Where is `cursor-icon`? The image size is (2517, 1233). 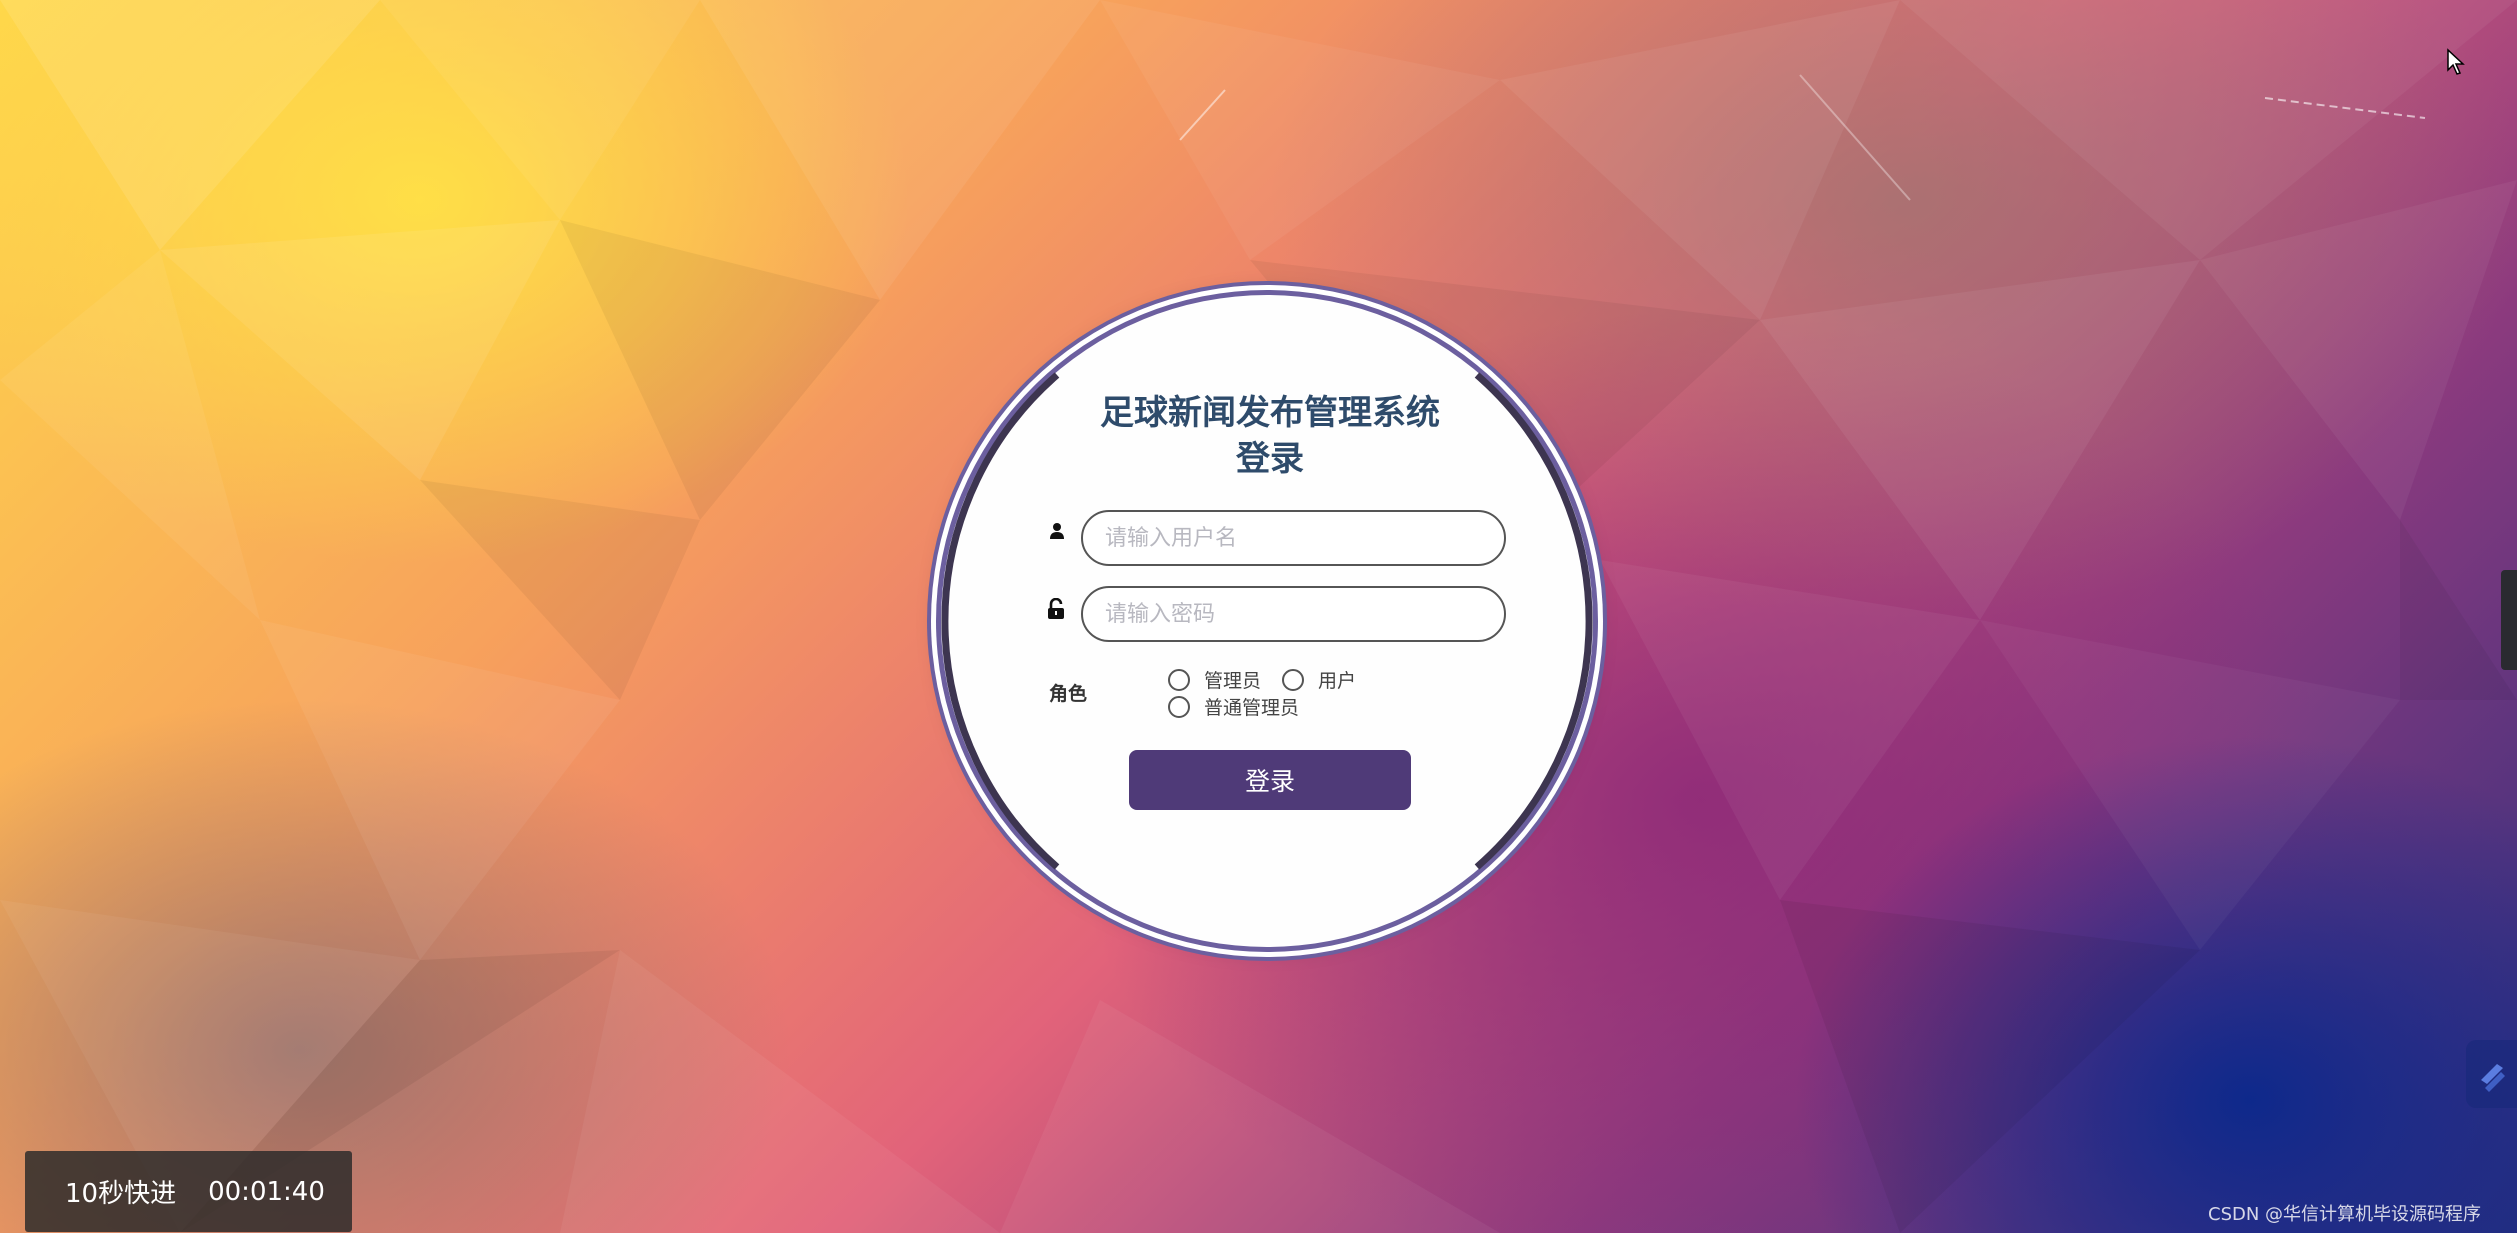 cursor-icon is located at coordinates (2456, 61).